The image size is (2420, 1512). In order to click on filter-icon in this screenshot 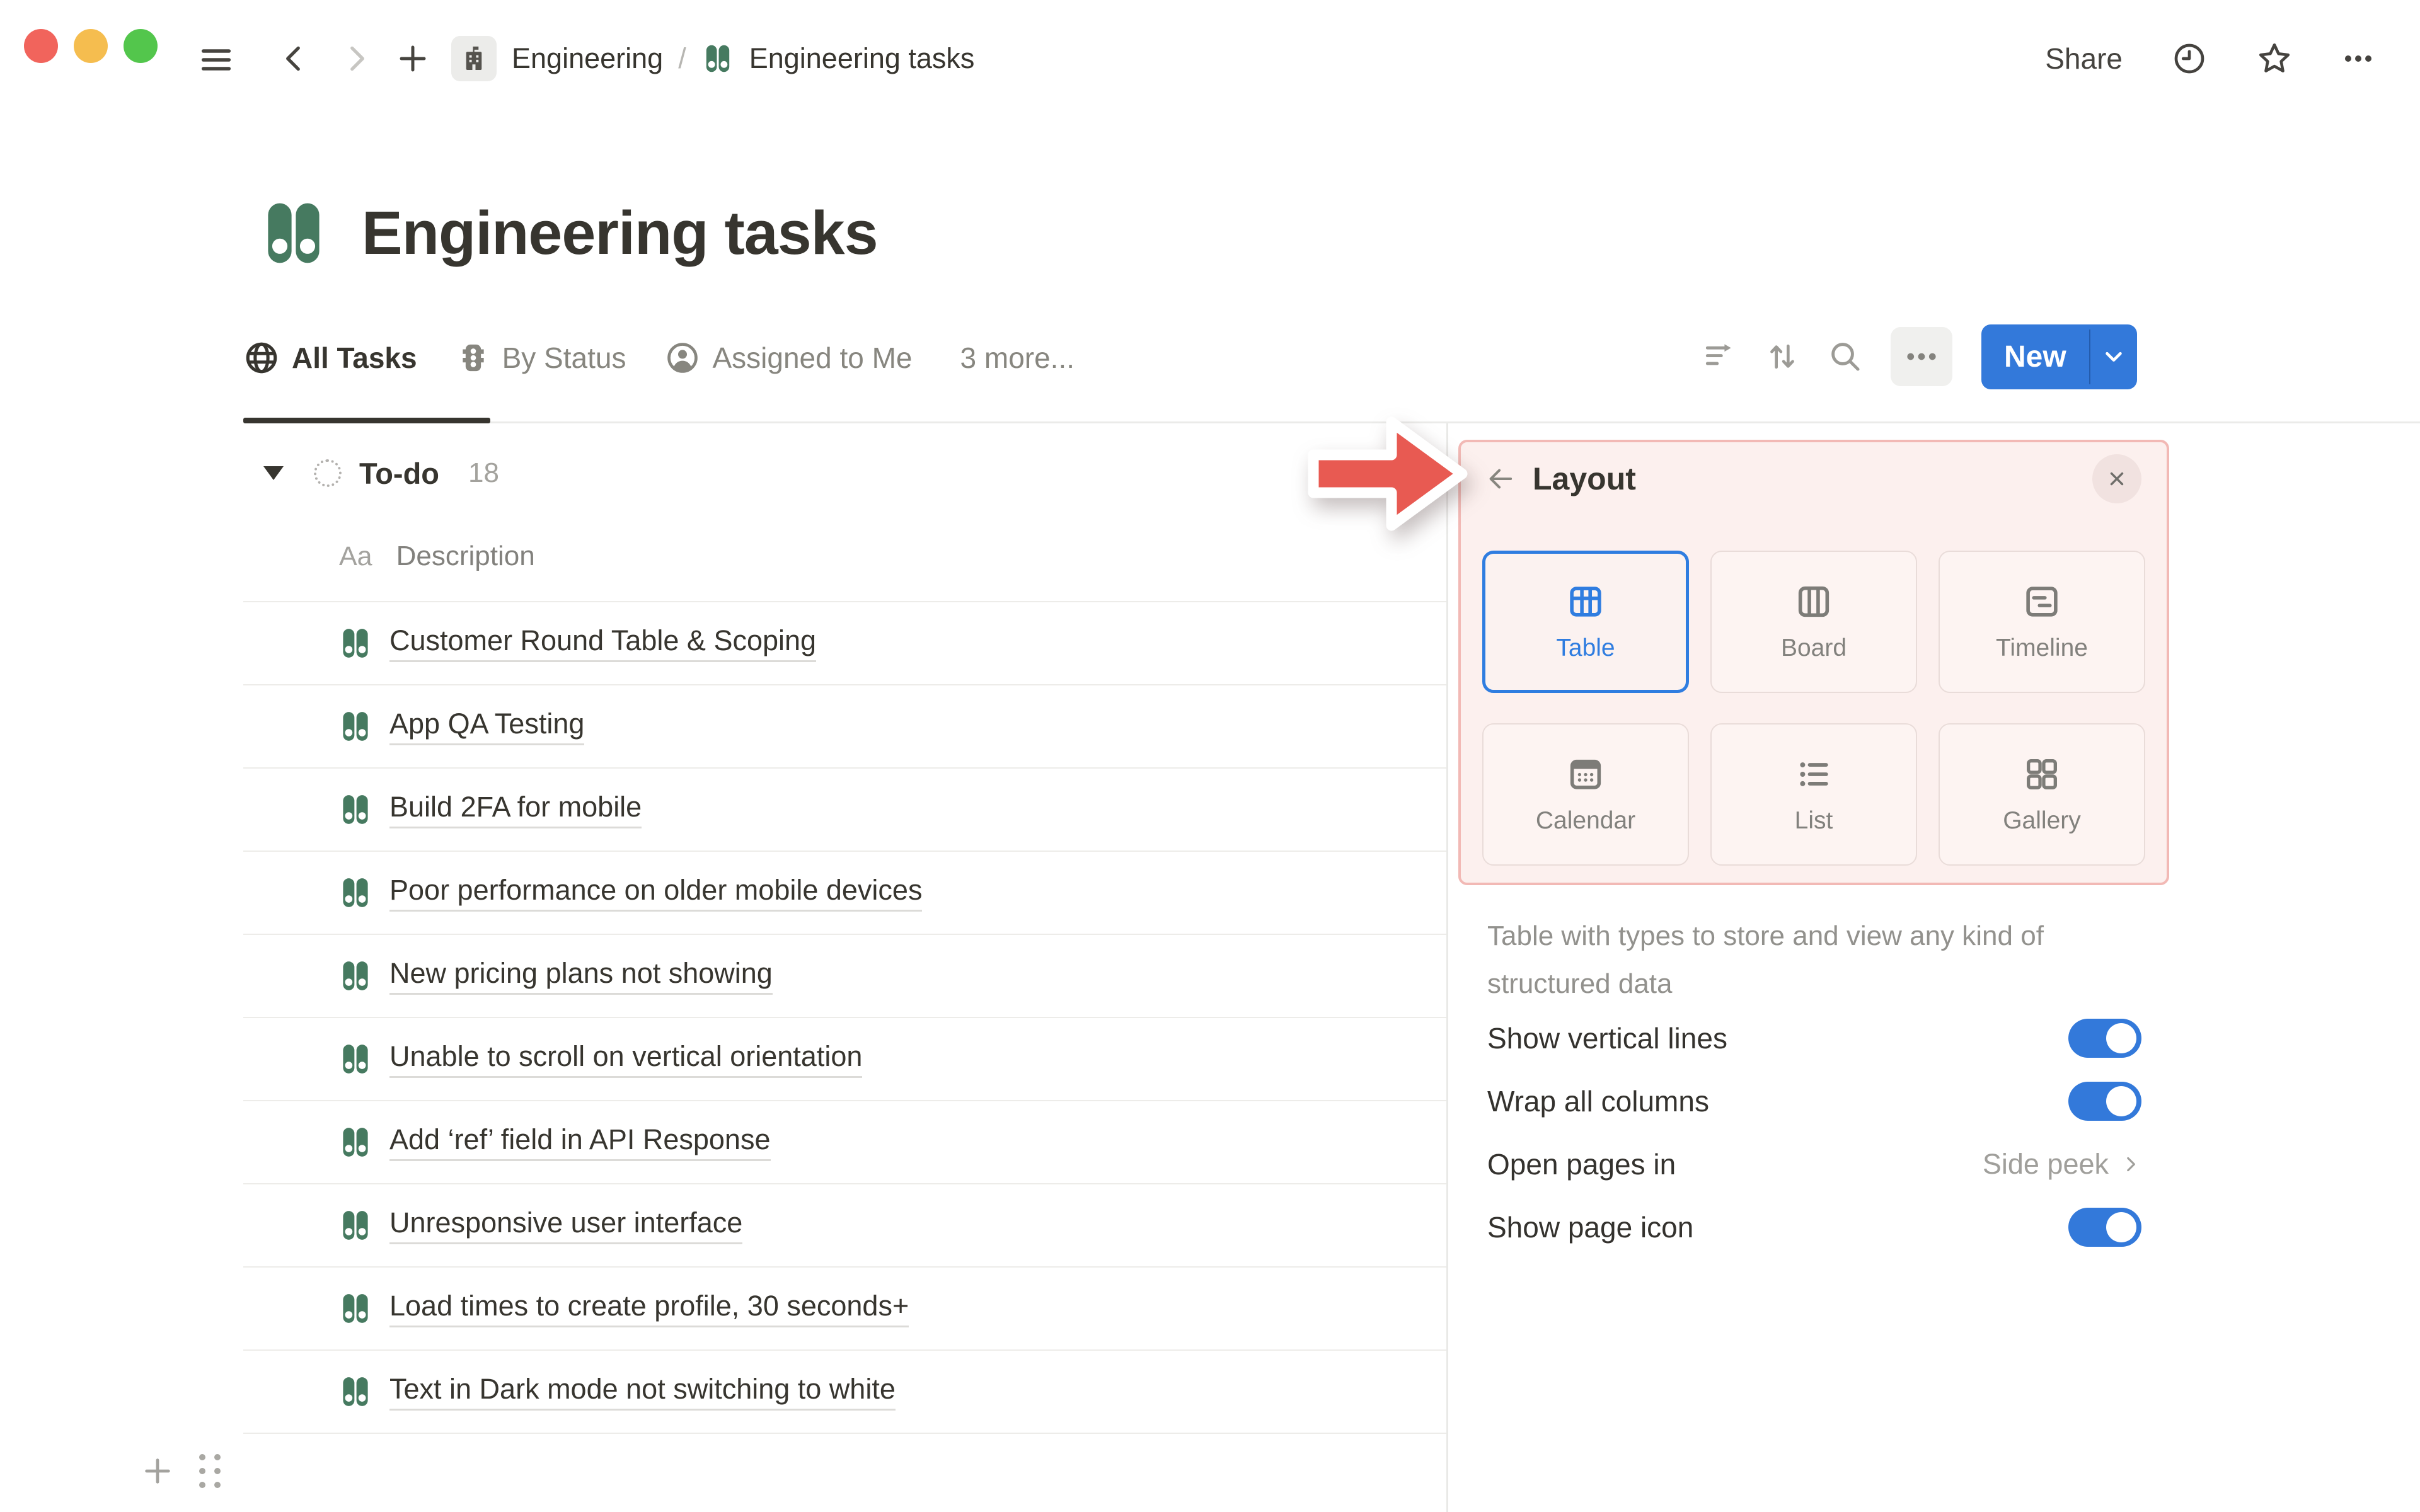, I will do `click(1720, 356)`.